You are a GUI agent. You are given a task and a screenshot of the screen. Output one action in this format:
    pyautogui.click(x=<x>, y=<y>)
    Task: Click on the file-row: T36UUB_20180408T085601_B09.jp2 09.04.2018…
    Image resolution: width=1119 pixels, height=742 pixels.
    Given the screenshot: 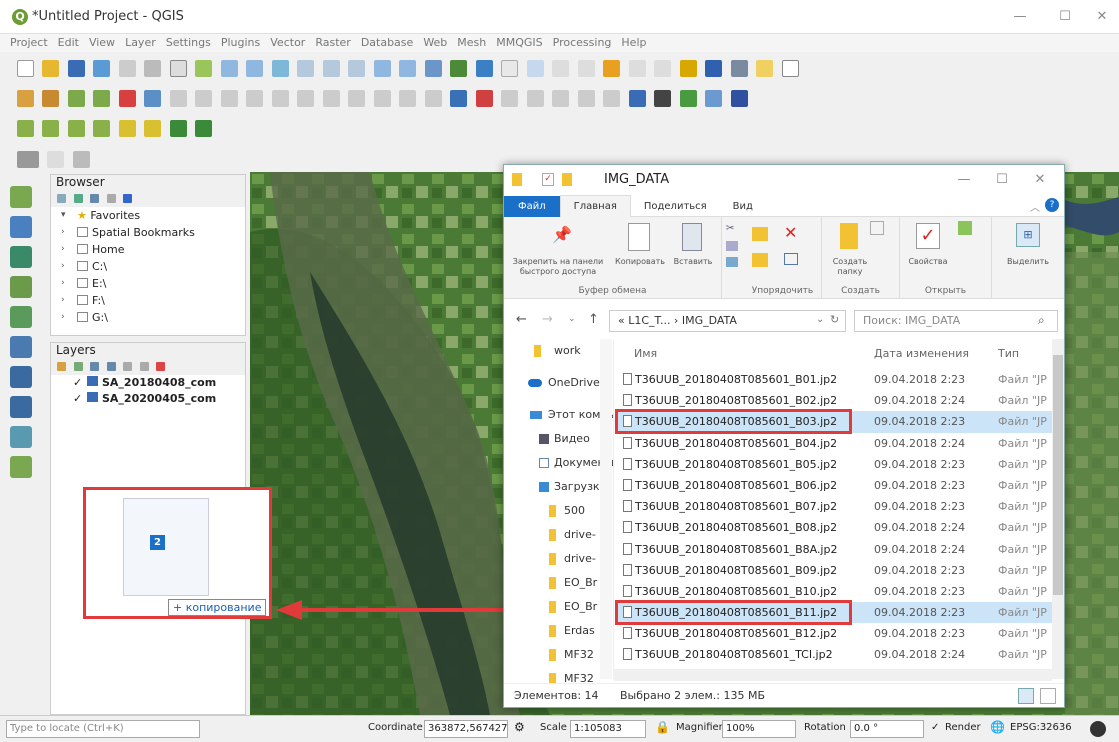 What is the action you would take?
    pyautogui.click(x=834, y=570)
    